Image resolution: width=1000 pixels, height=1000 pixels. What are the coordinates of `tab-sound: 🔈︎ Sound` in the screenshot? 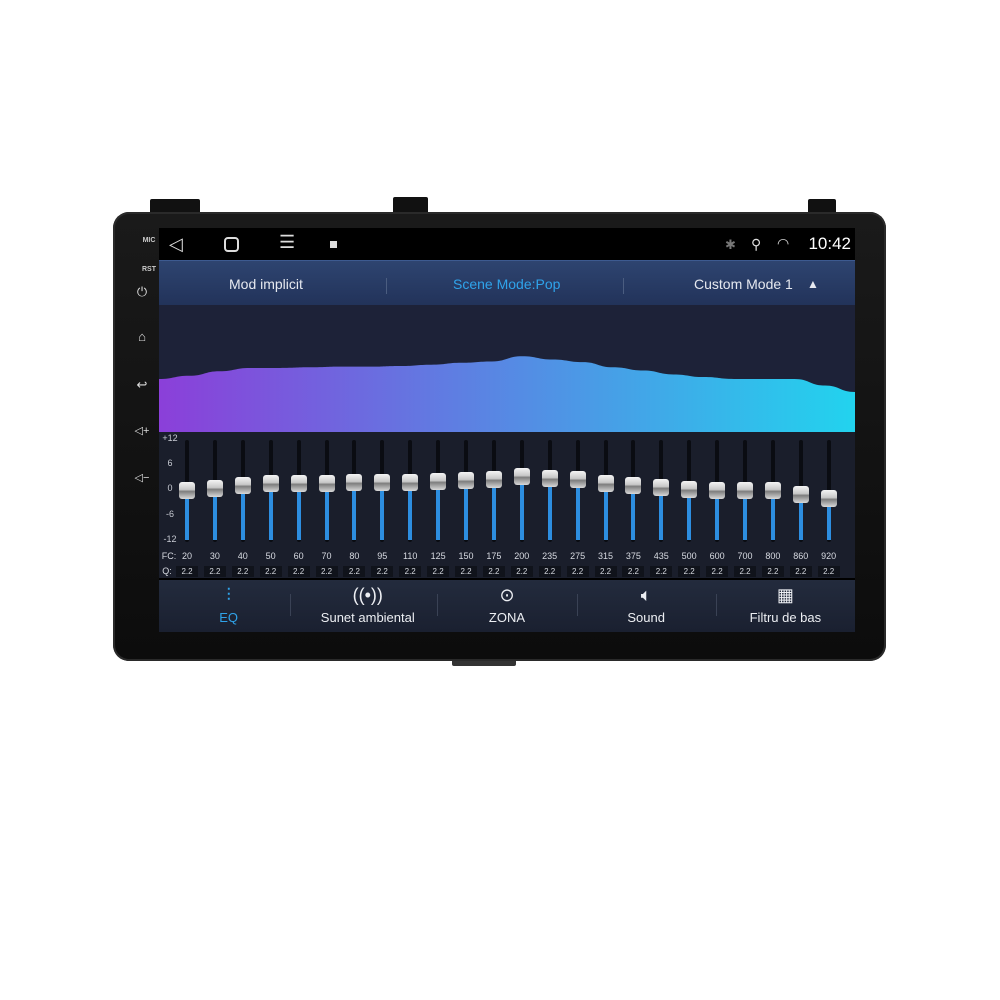 It's located at (646, 606).